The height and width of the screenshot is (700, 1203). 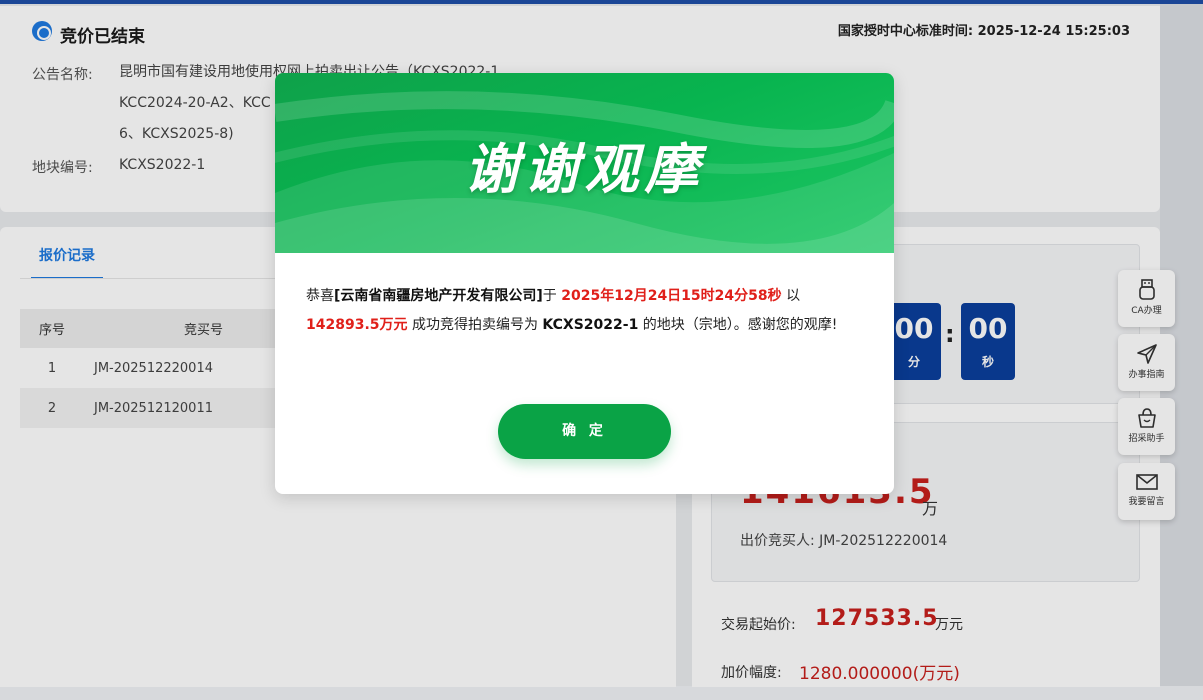 I want to click on message-suffix: 的地块（宗地）。感谢您的观摩!, so click(x=738, y=325).